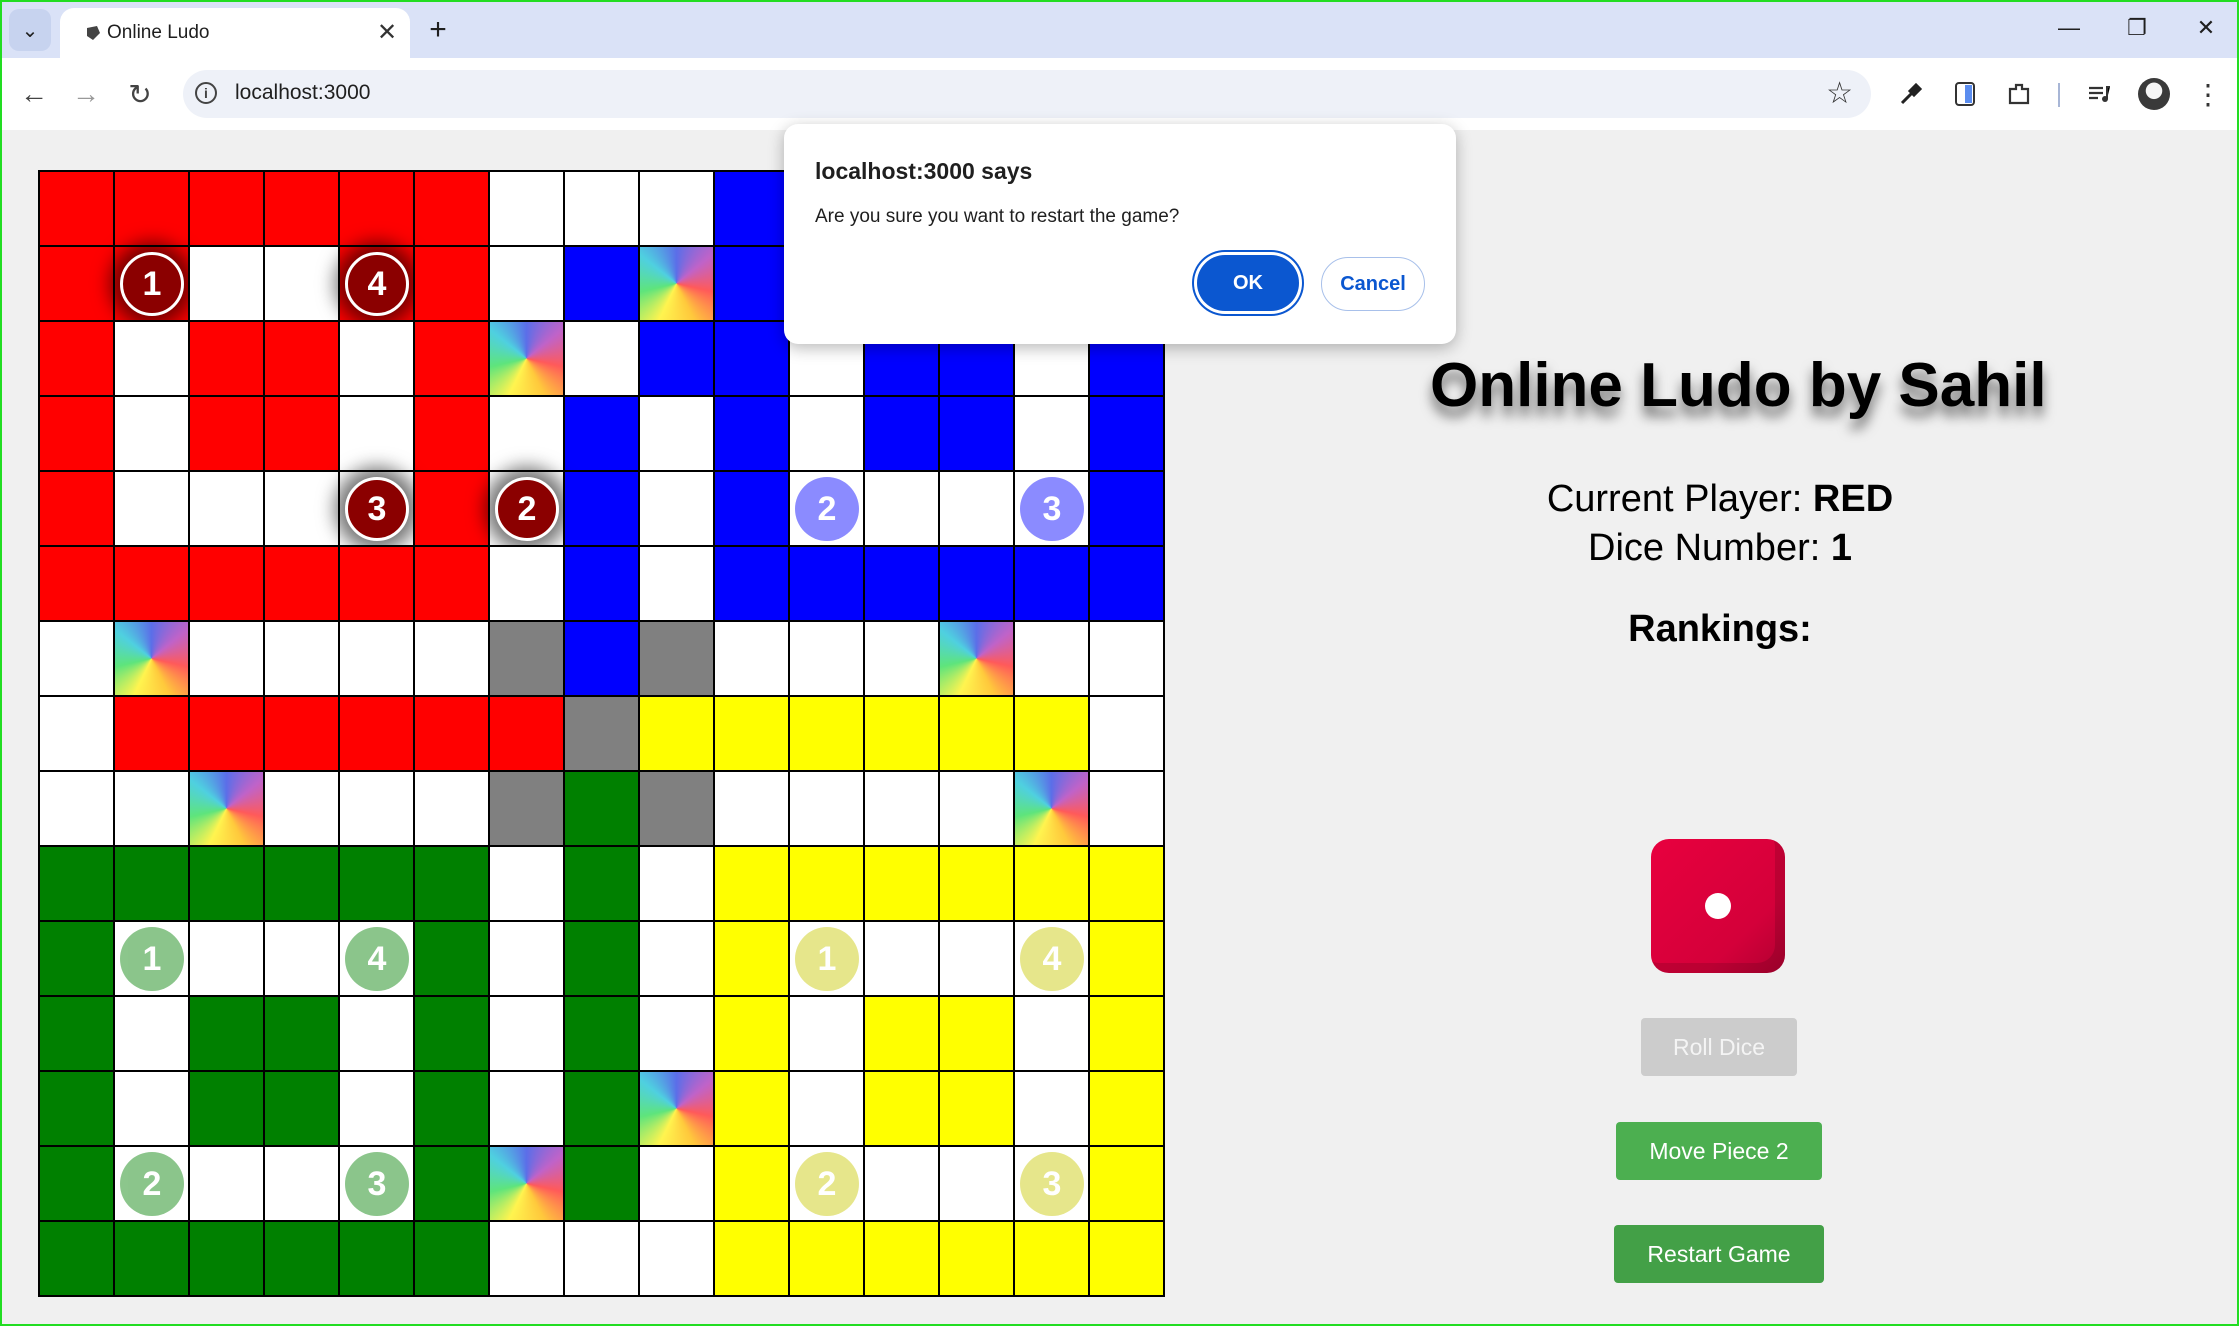 The width and height of the screenshot is (2239, 1326). Describe the element at coordinates (1052, 1184) in the screenshot. I see `yellow-piece-3: 3` at that location.